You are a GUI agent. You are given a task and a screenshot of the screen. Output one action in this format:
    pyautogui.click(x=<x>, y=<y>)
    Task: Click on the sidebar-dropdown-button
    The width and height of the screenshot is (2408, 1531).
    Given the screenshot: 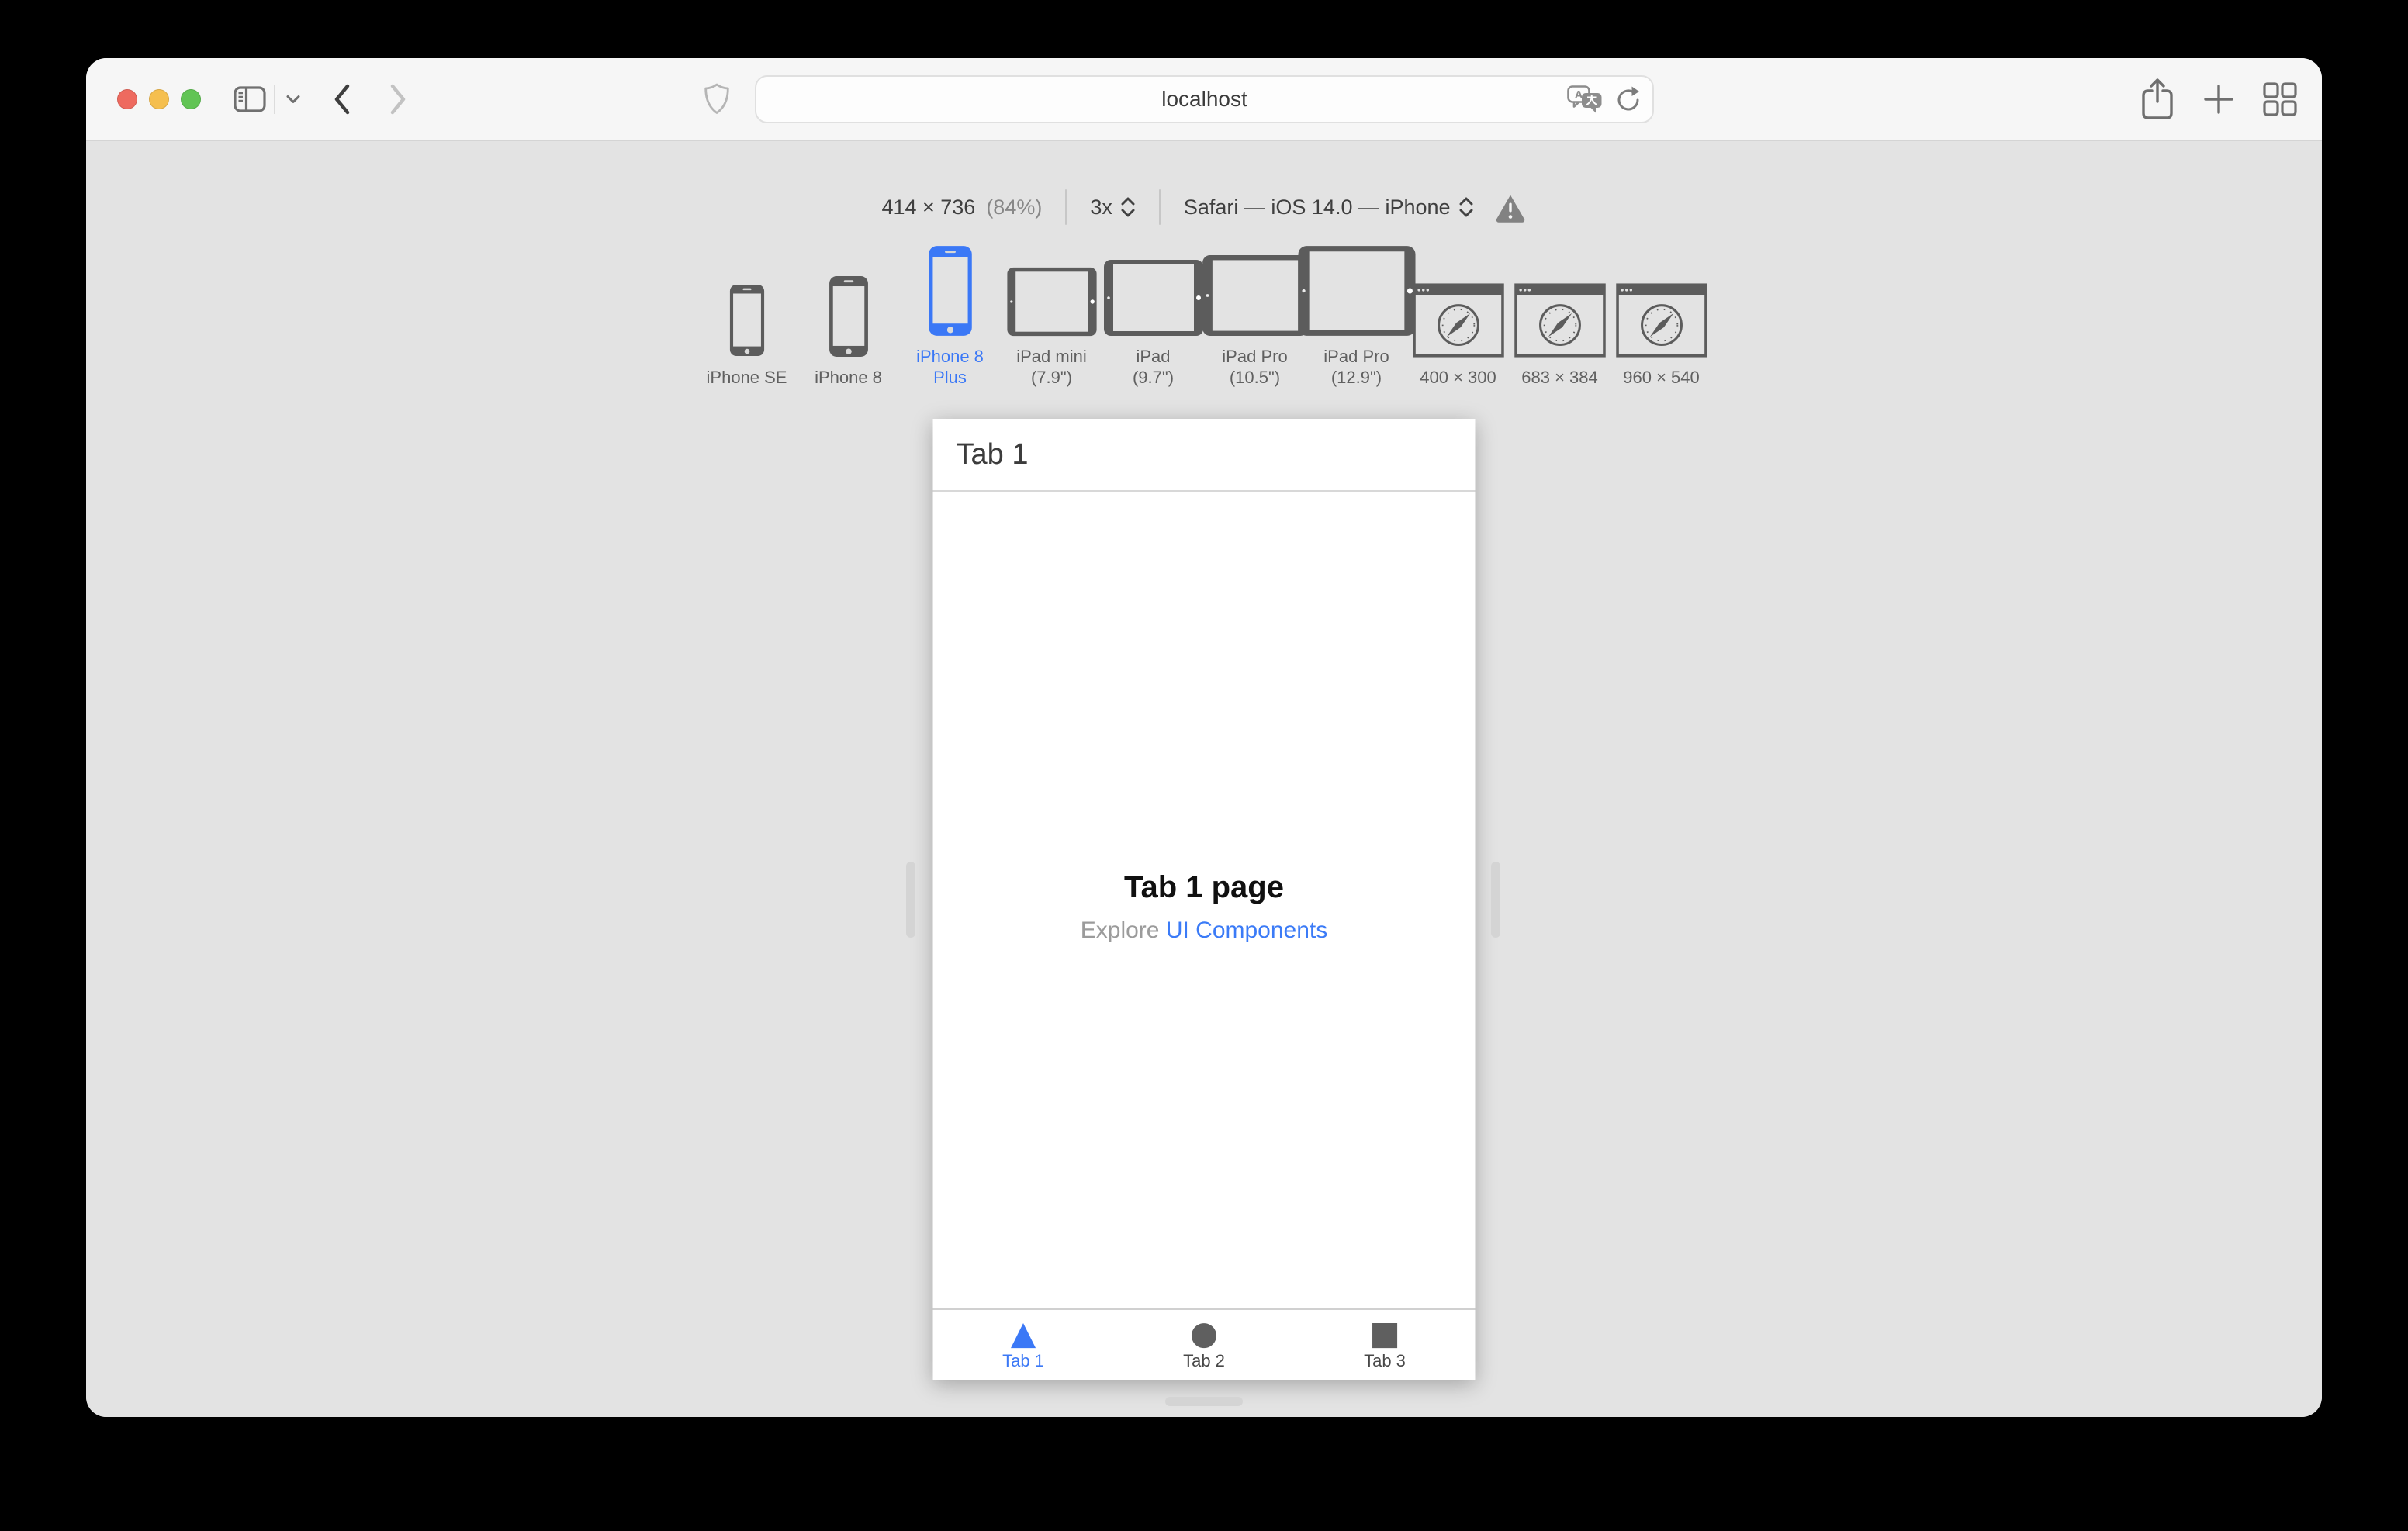 What is the action you would take?
    pyautogui.click(x=293, y=99)
    